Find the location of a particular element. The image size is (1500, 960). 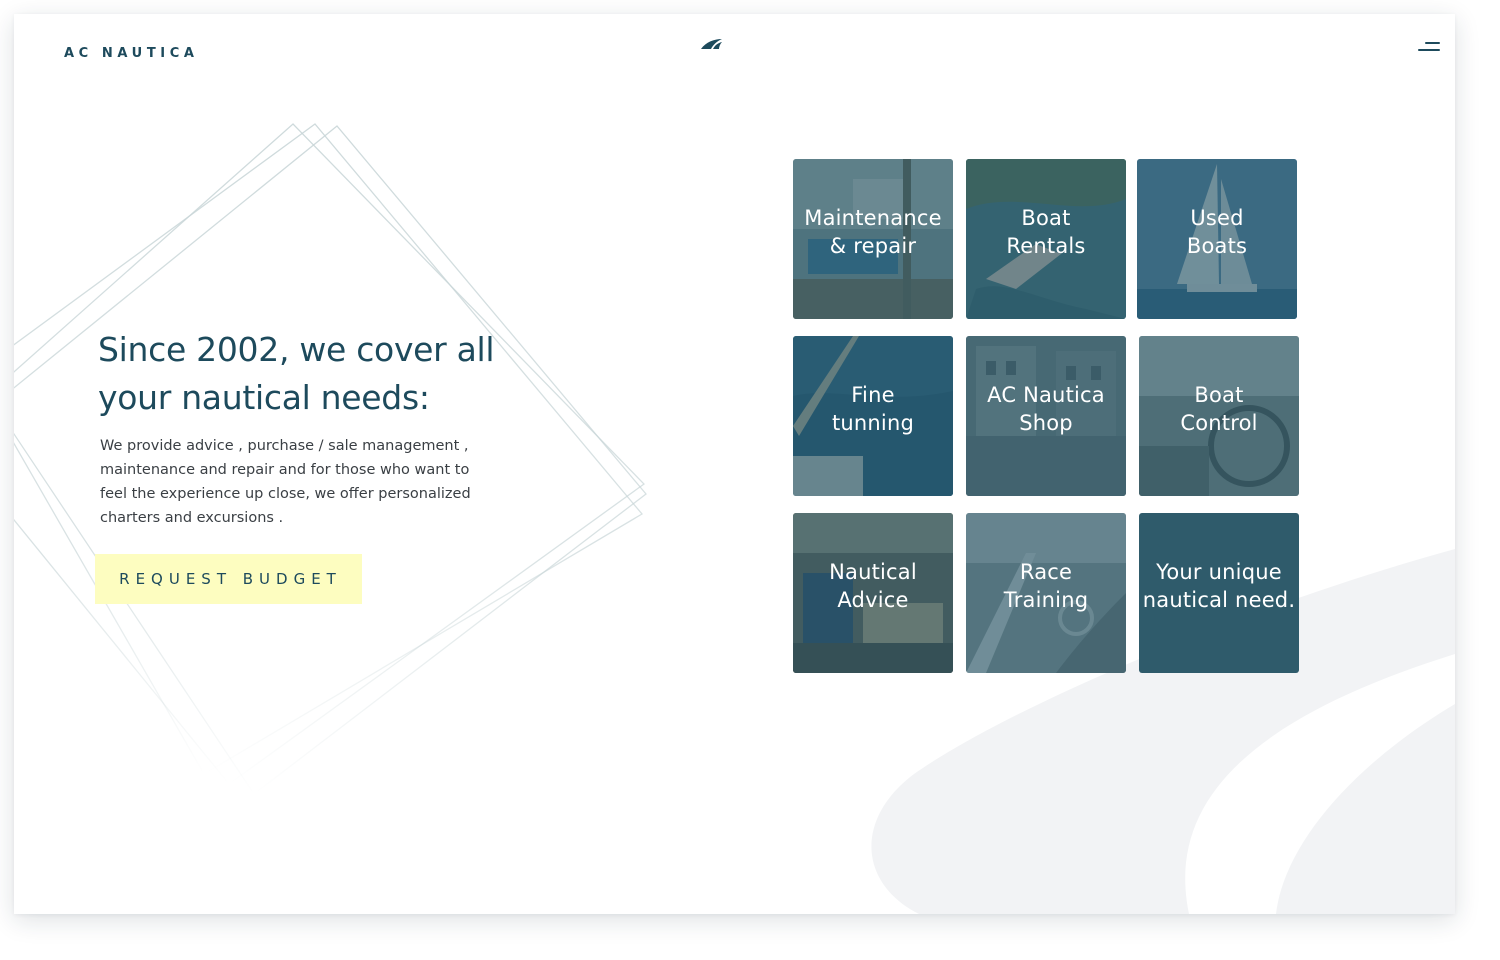

tile-label: Used Boats is located at coordinates (1217, 232).